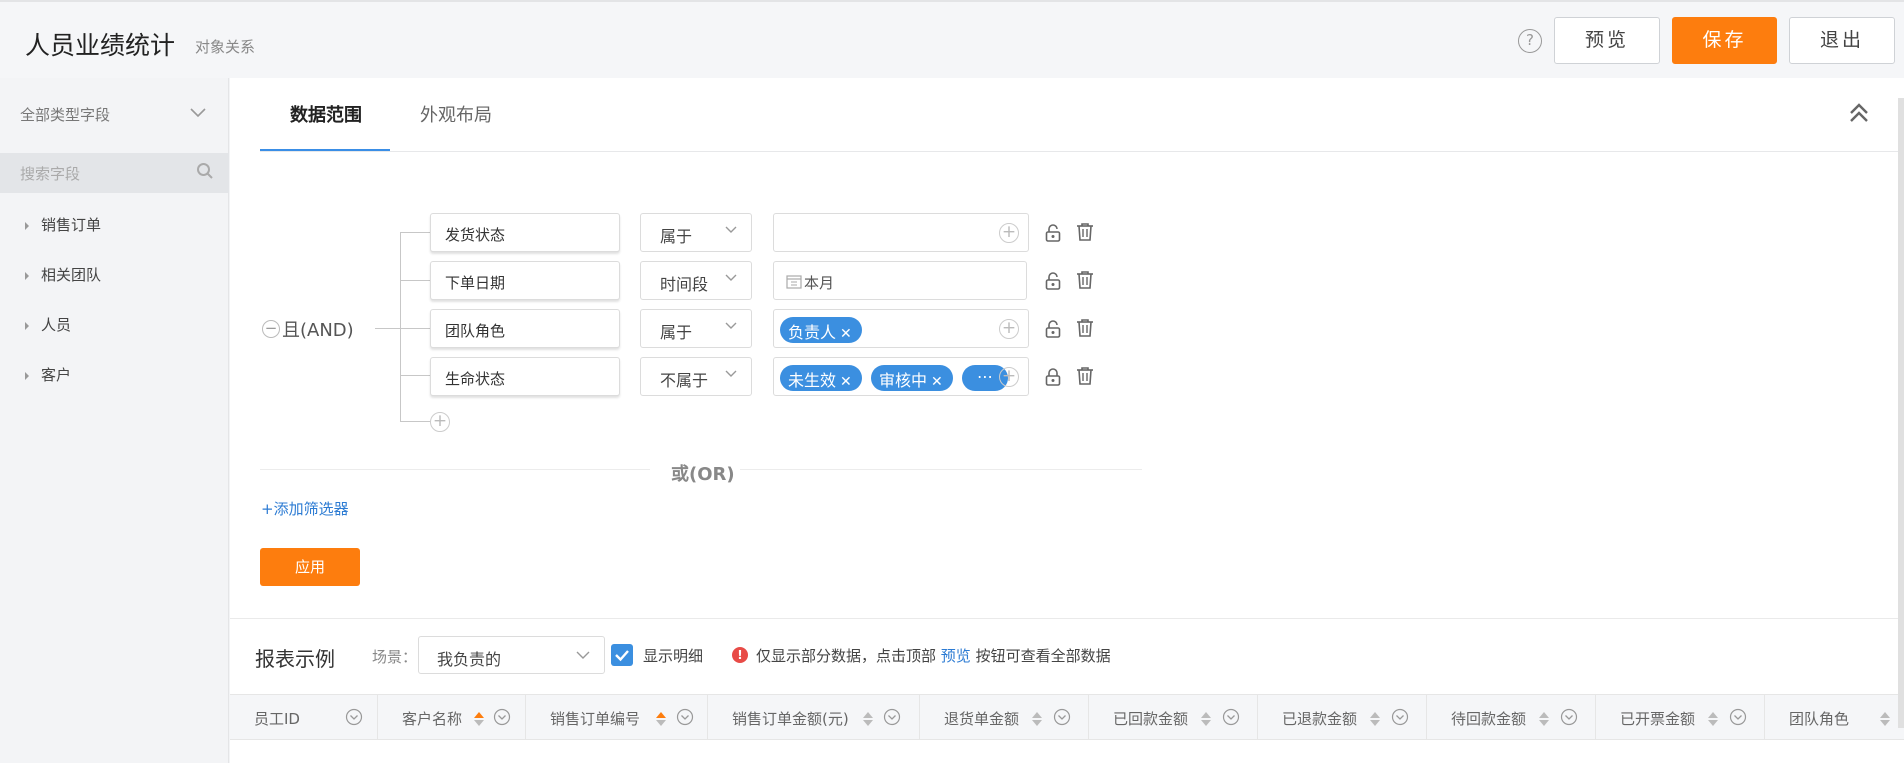 This screenshot has width=1904, height=763. What do you see at coordinates (821, 330) in the screenshot?
I see `value-tag: 负责人 ✕` at bounding box center [821, 330].